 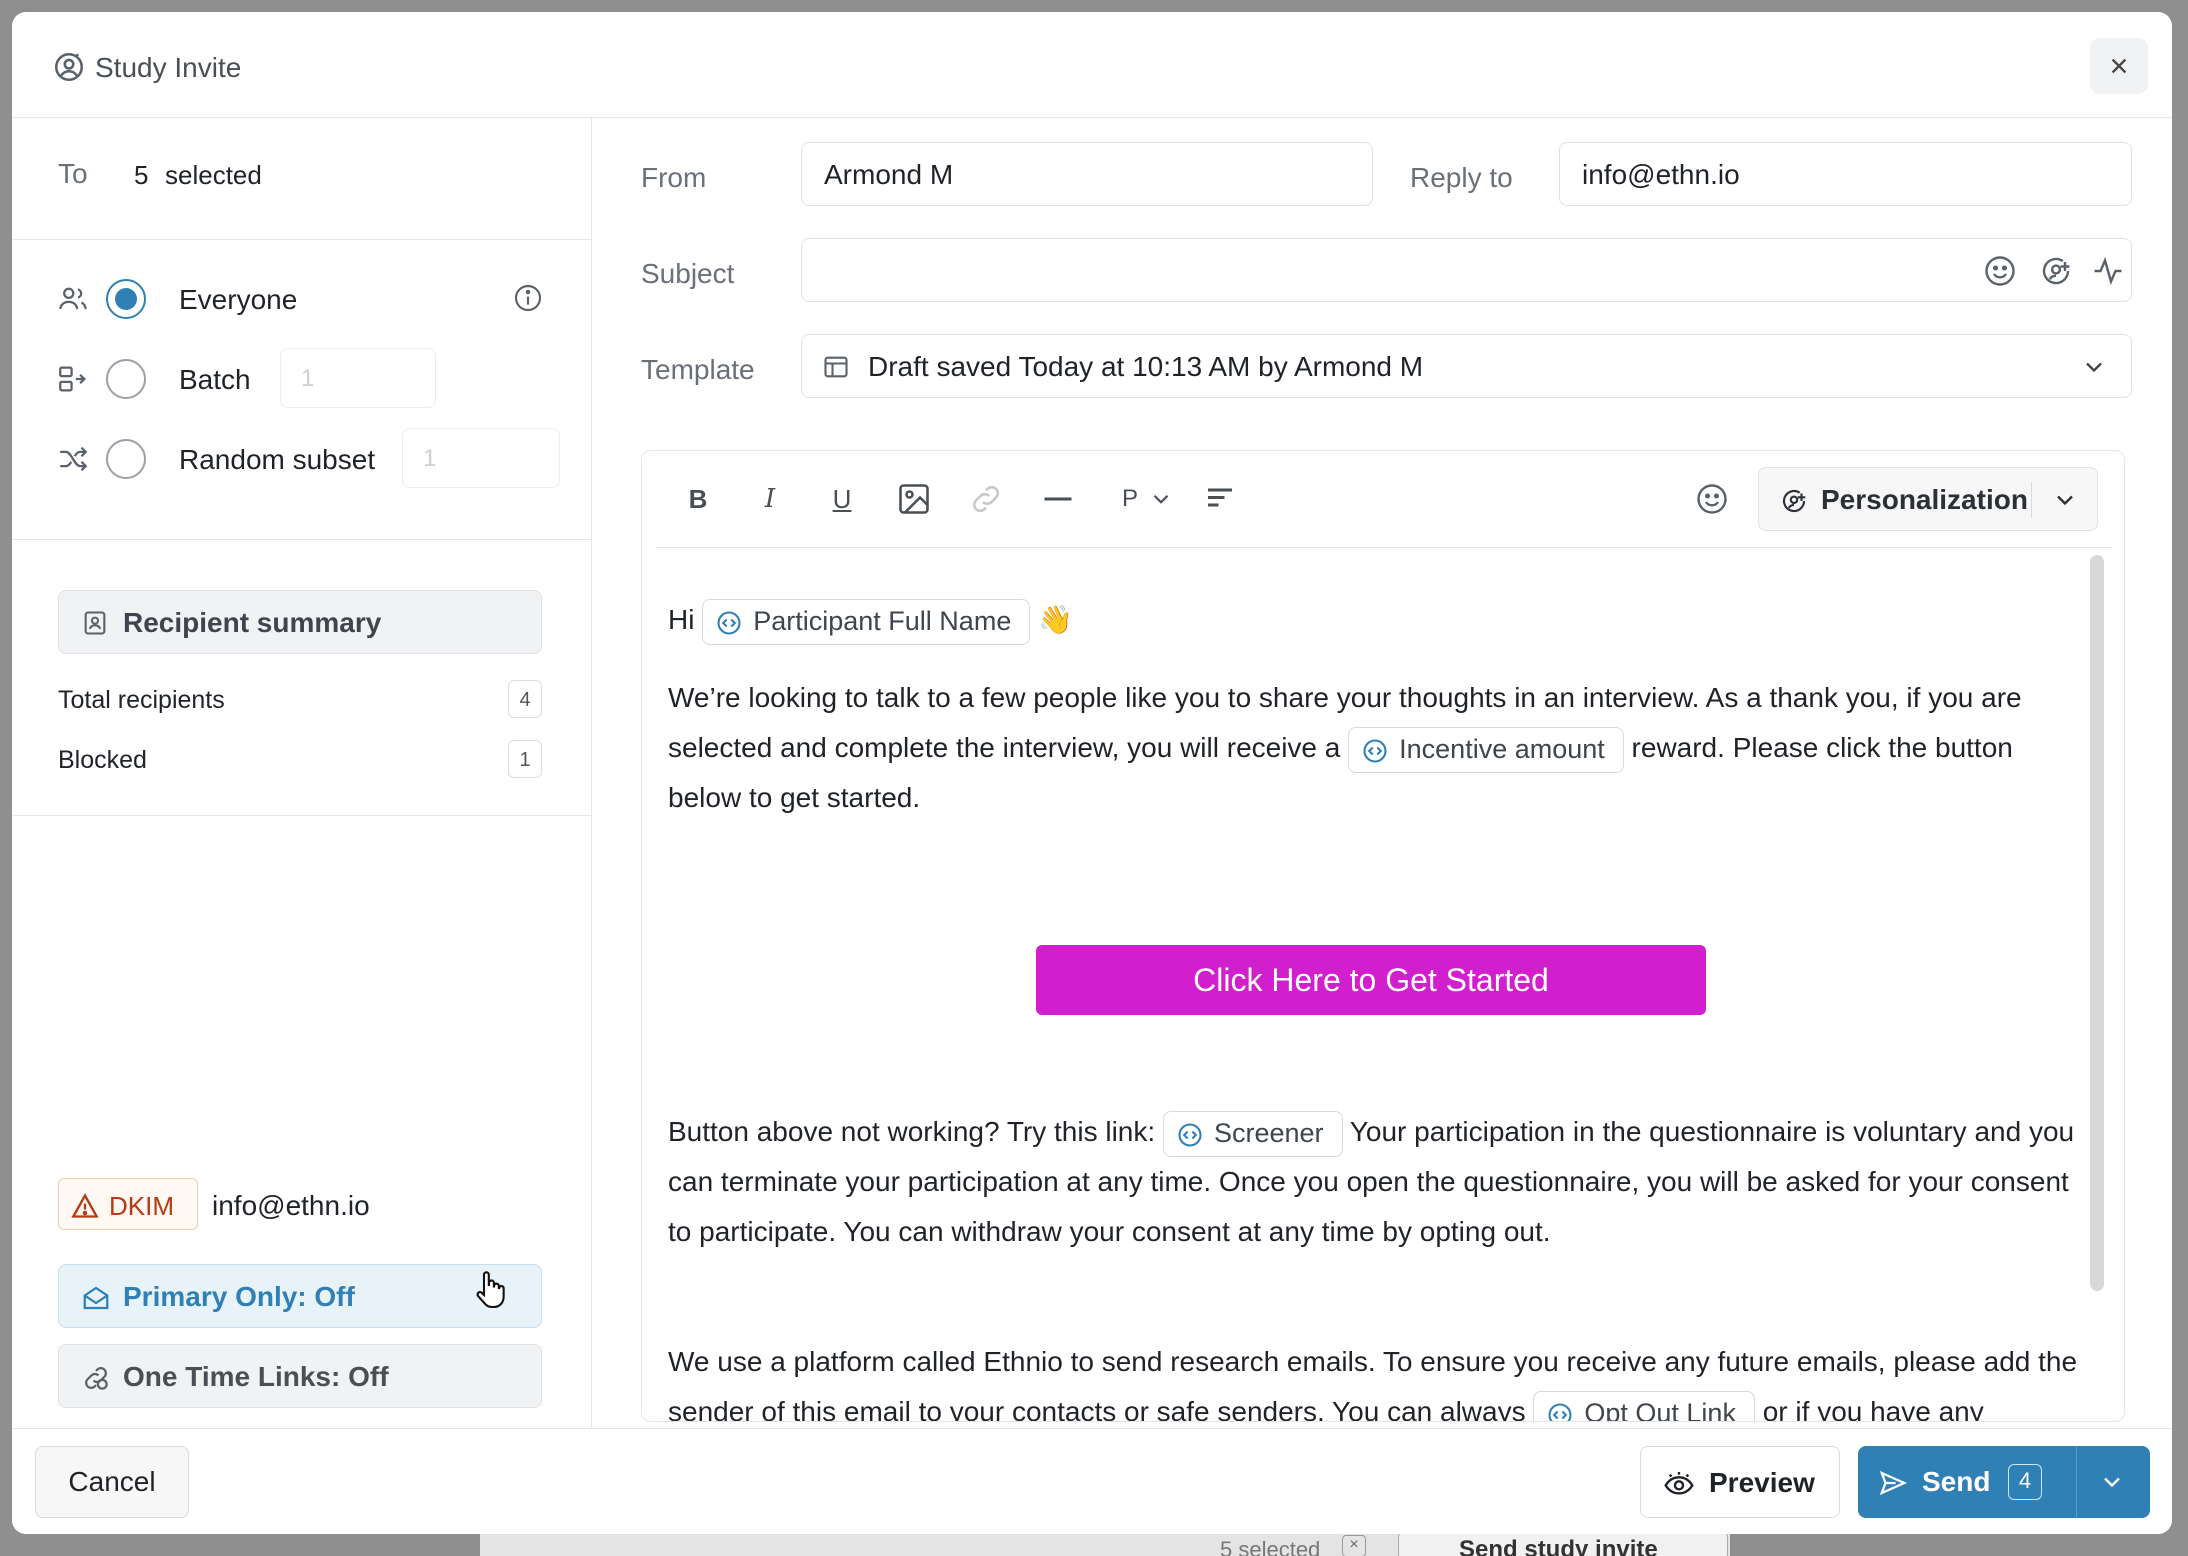 What do you see at coordinates (674, 177) in the screenshot?
I see `from-label: From` at bounding box center [674, 177].